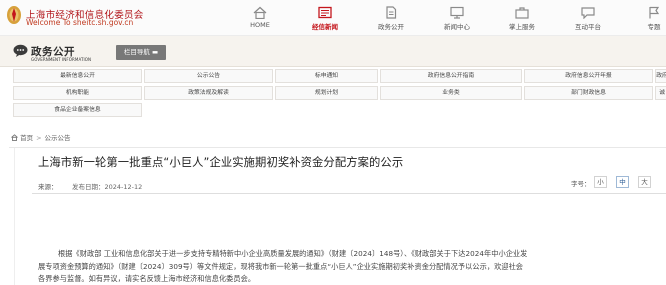 This screenshot has width=666, height=285. What do you see at coordinates (260, 25) in the screenshot?
I see `nav-label: HOME` at bounding box center [260, 25].